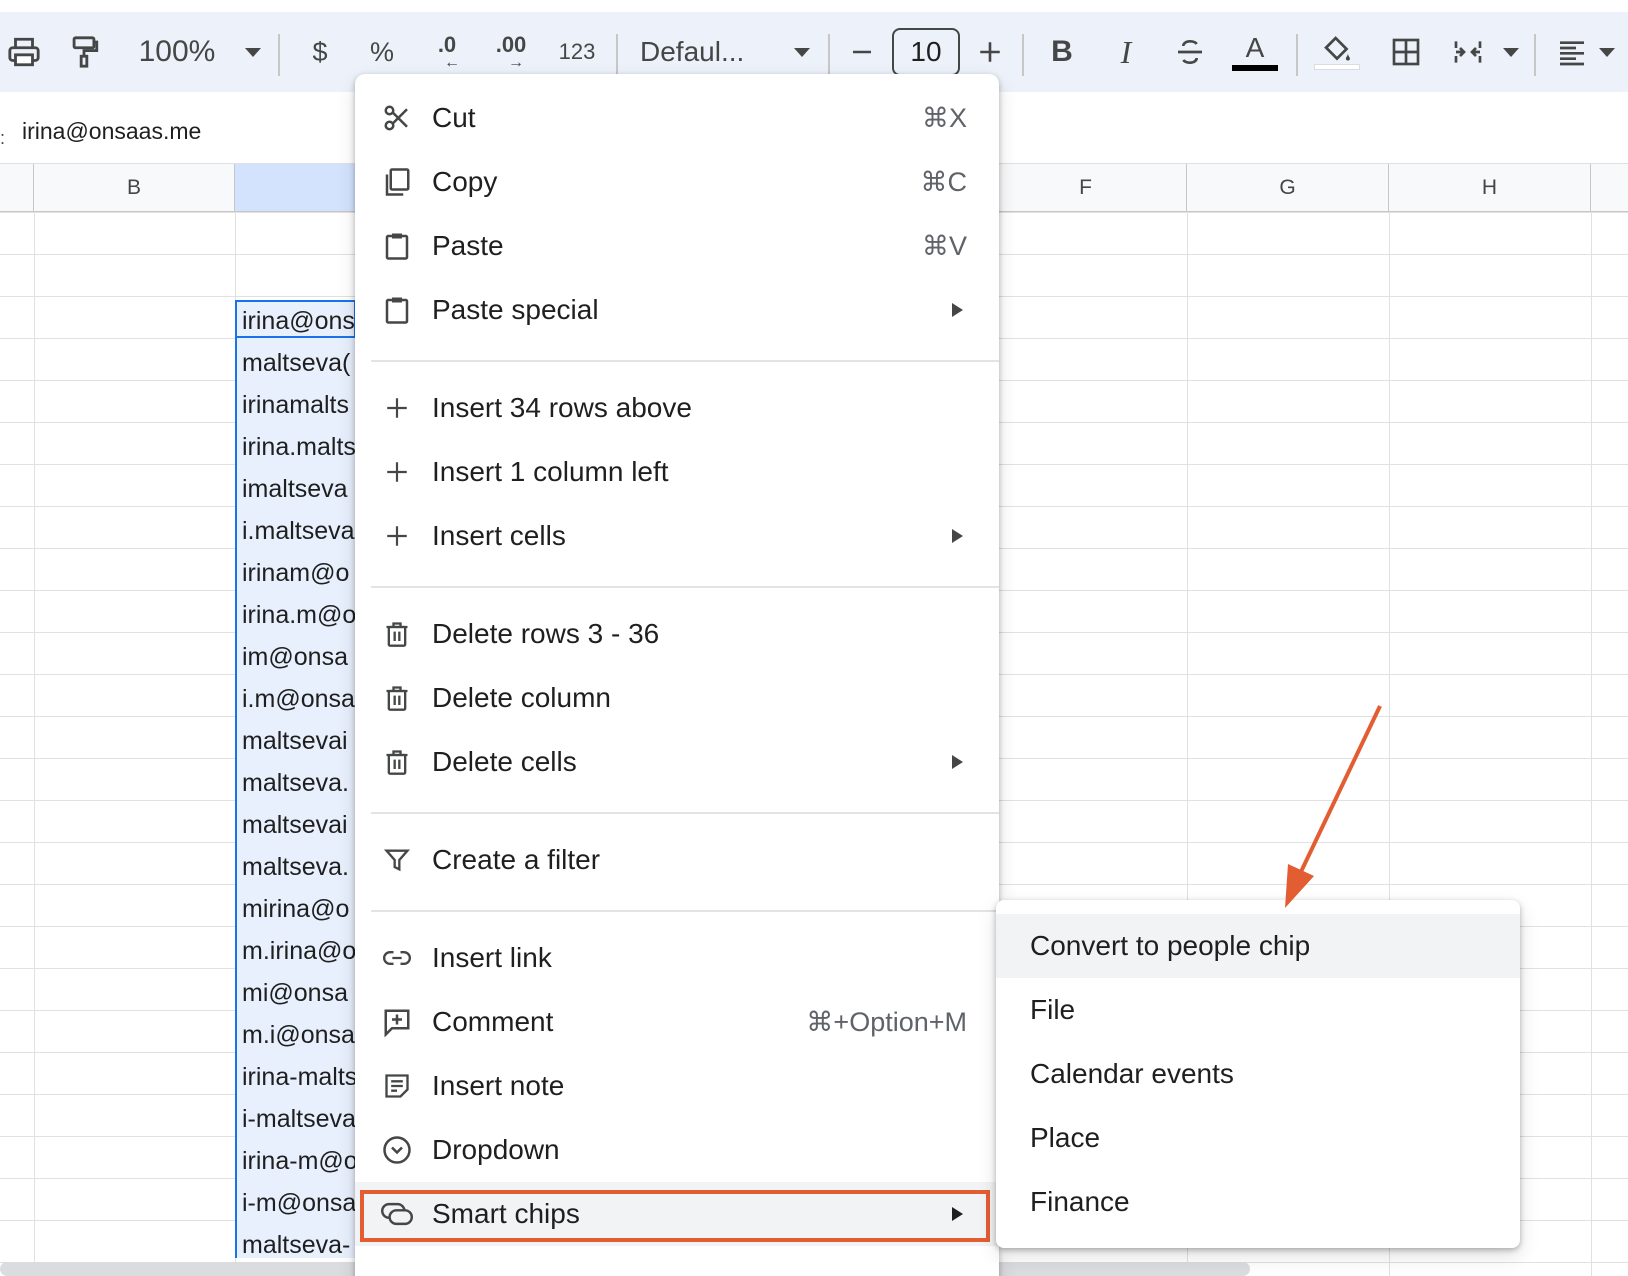 Image resolution: width=1628 pixels, height=1276 pixels. Describe the element at coordinates (677, 762) in the screenshot. I see `menu-item-delete-cells: Delete cells` at that location.